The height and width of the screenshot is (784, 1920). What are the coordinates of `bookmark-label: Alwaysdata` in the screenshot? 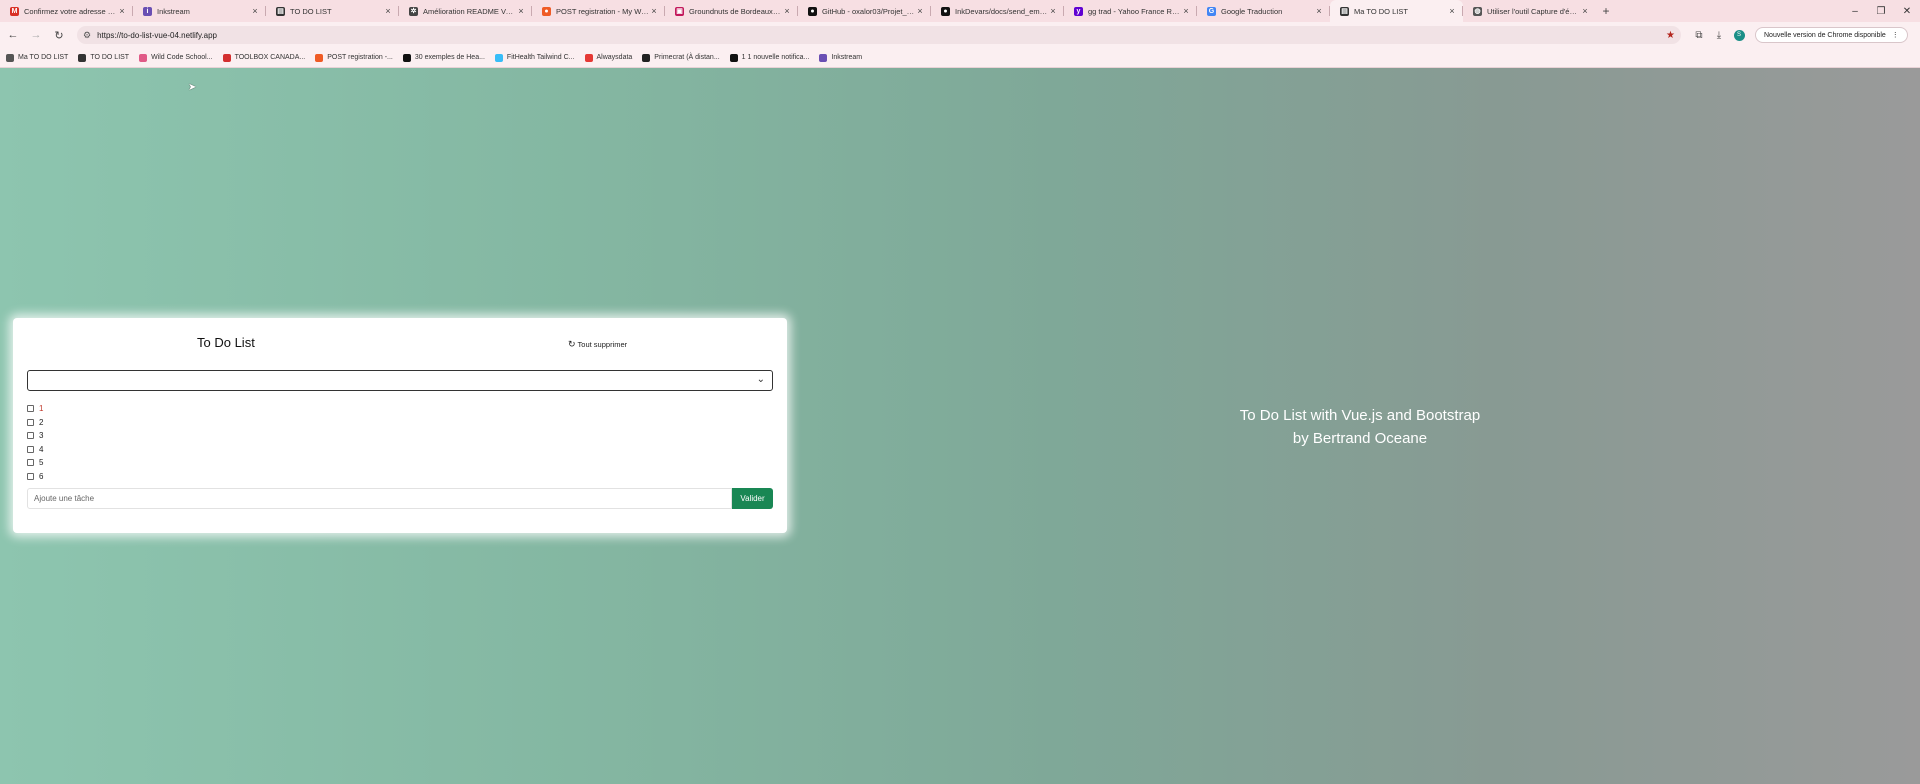 It's located at (614, 57).